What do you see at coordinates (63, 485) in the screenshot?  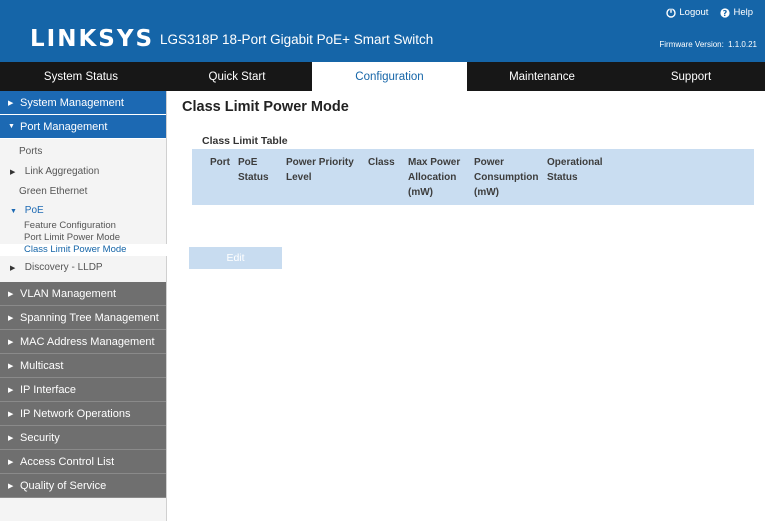 I see `sidebar-item-label: Quality of Service` at bounding box center [63, 485].